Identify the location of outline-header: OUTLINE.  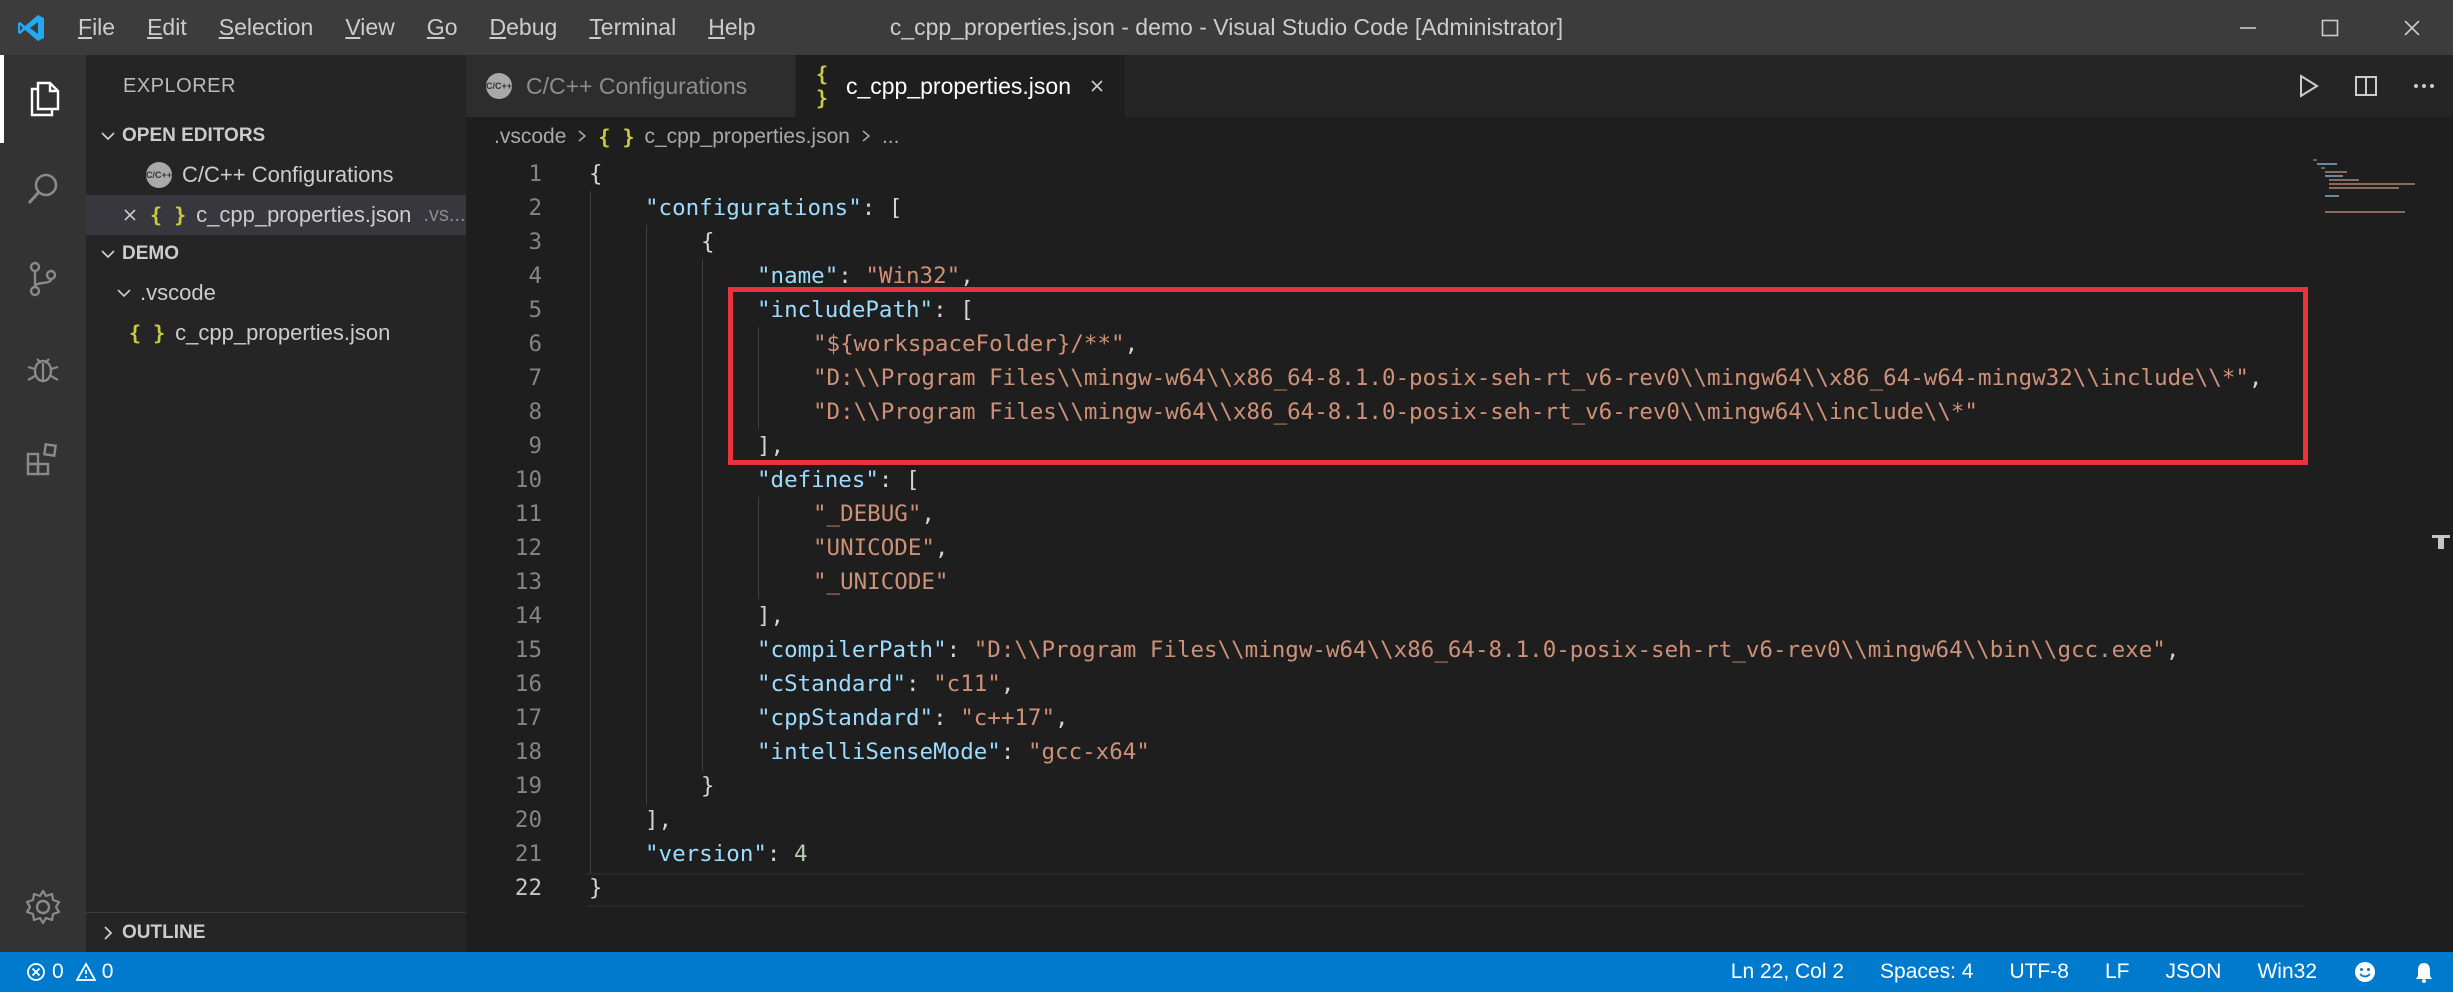
(276, 932).